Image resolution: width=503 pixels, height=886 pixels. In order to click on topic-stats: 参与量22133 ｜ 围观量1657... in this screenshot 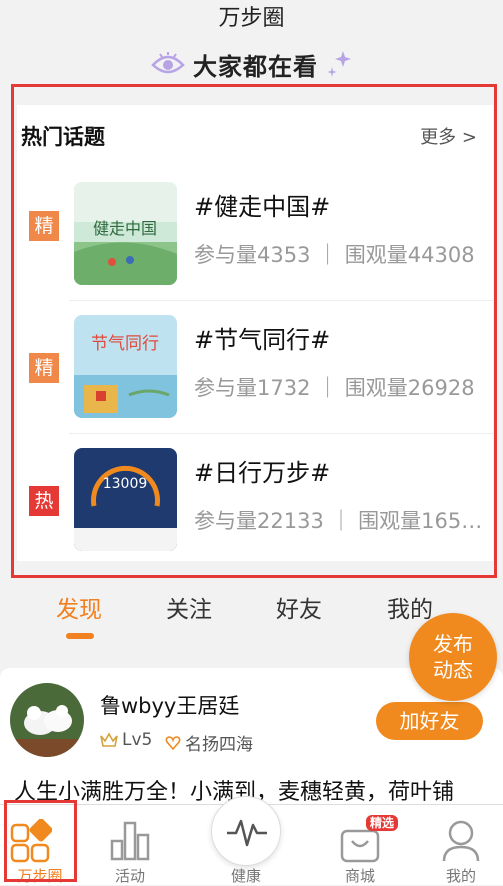, I will do `click(339, 521)`.